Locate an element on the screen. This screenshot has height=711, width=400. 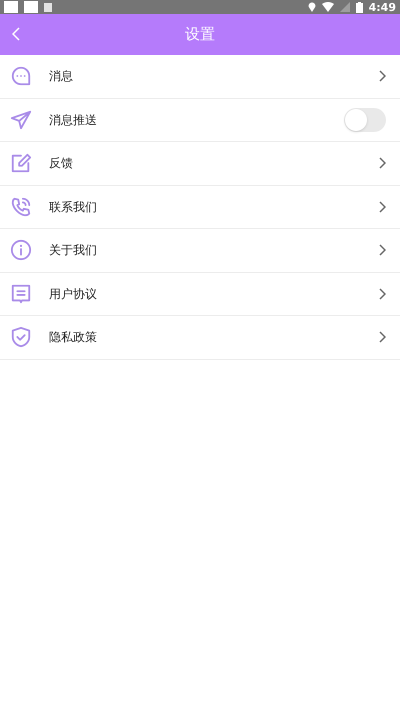
settings-row: 反馈 is located at coordinates (200, 164).